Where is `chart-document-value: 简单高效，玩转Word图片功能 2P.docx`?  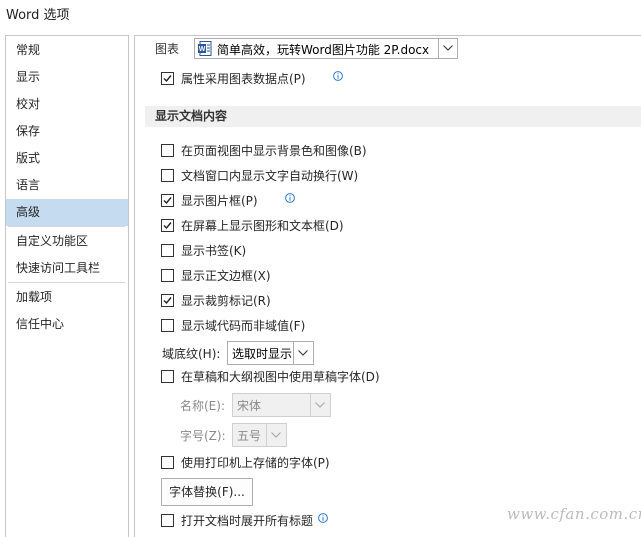 chart-document-value: 简单高效，玩转Word图片功能 2P.docx is located at coordinates (323, 50).